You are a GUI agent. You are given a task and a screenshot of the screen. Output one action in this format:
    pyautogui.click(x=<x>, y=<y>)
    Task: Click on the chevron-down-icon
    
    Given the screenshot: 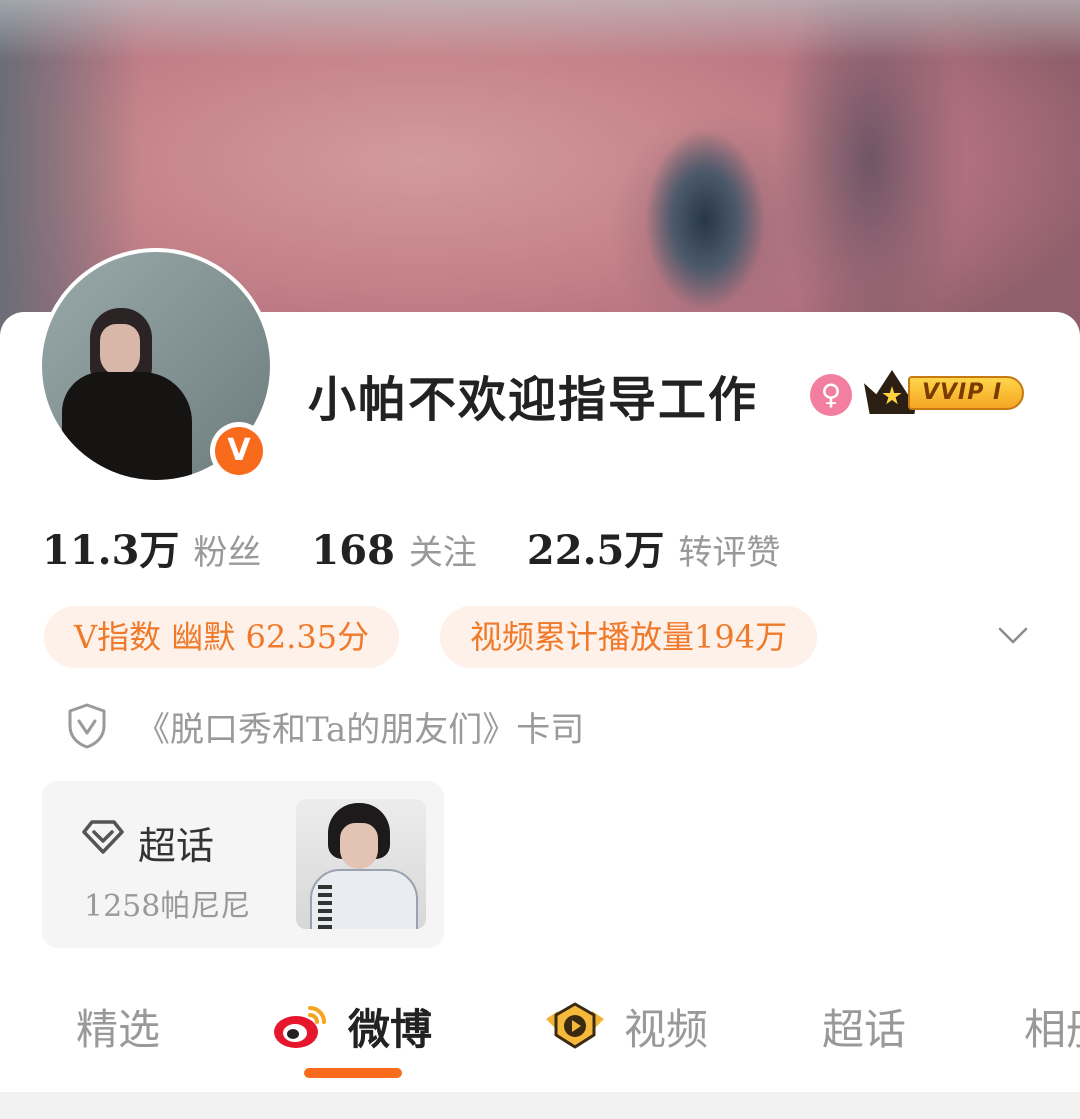 What is the action you would take?
    pyautogui.click(x=1013, y=635)
    